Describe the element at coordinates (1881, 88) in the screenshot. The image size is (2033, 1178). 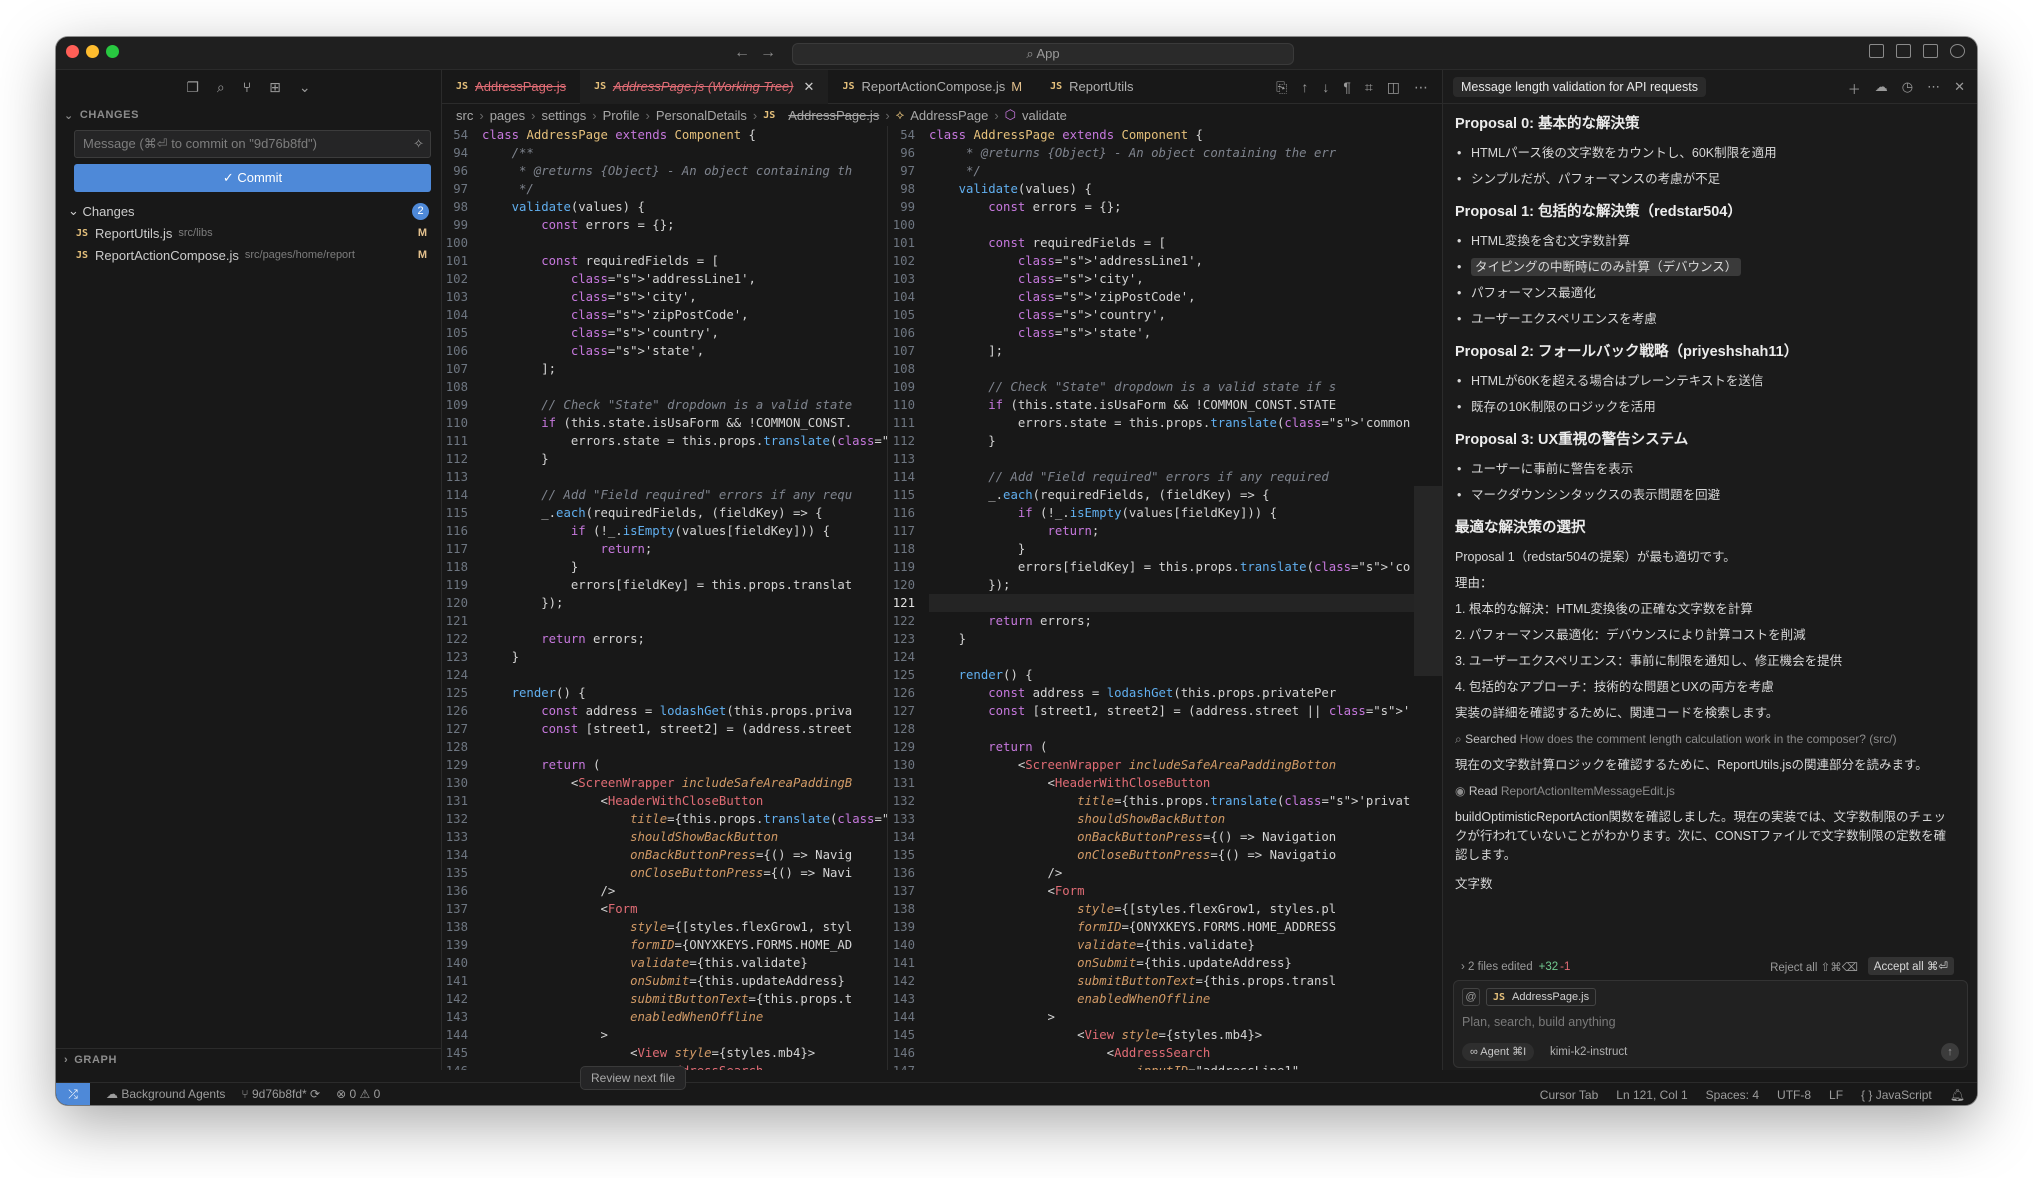
I see `cloud-icon: ☁` at that location.